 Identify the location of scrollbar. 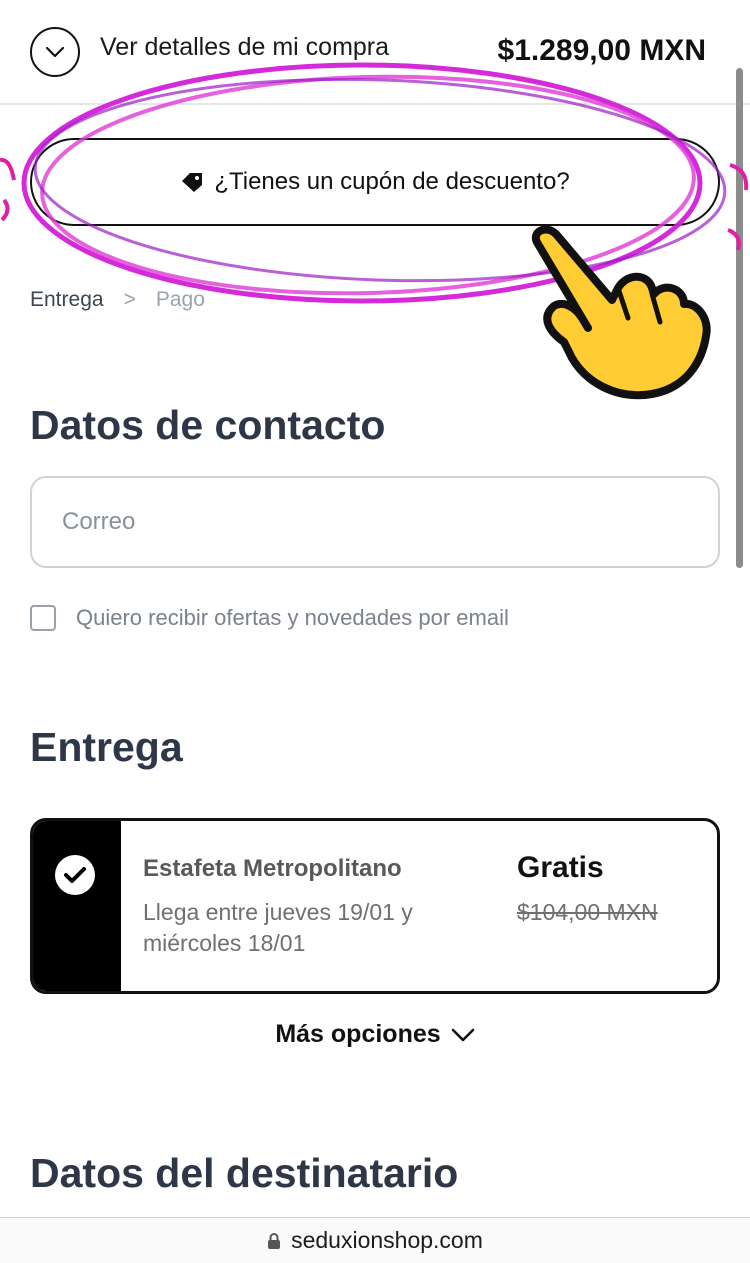
(739, 318).